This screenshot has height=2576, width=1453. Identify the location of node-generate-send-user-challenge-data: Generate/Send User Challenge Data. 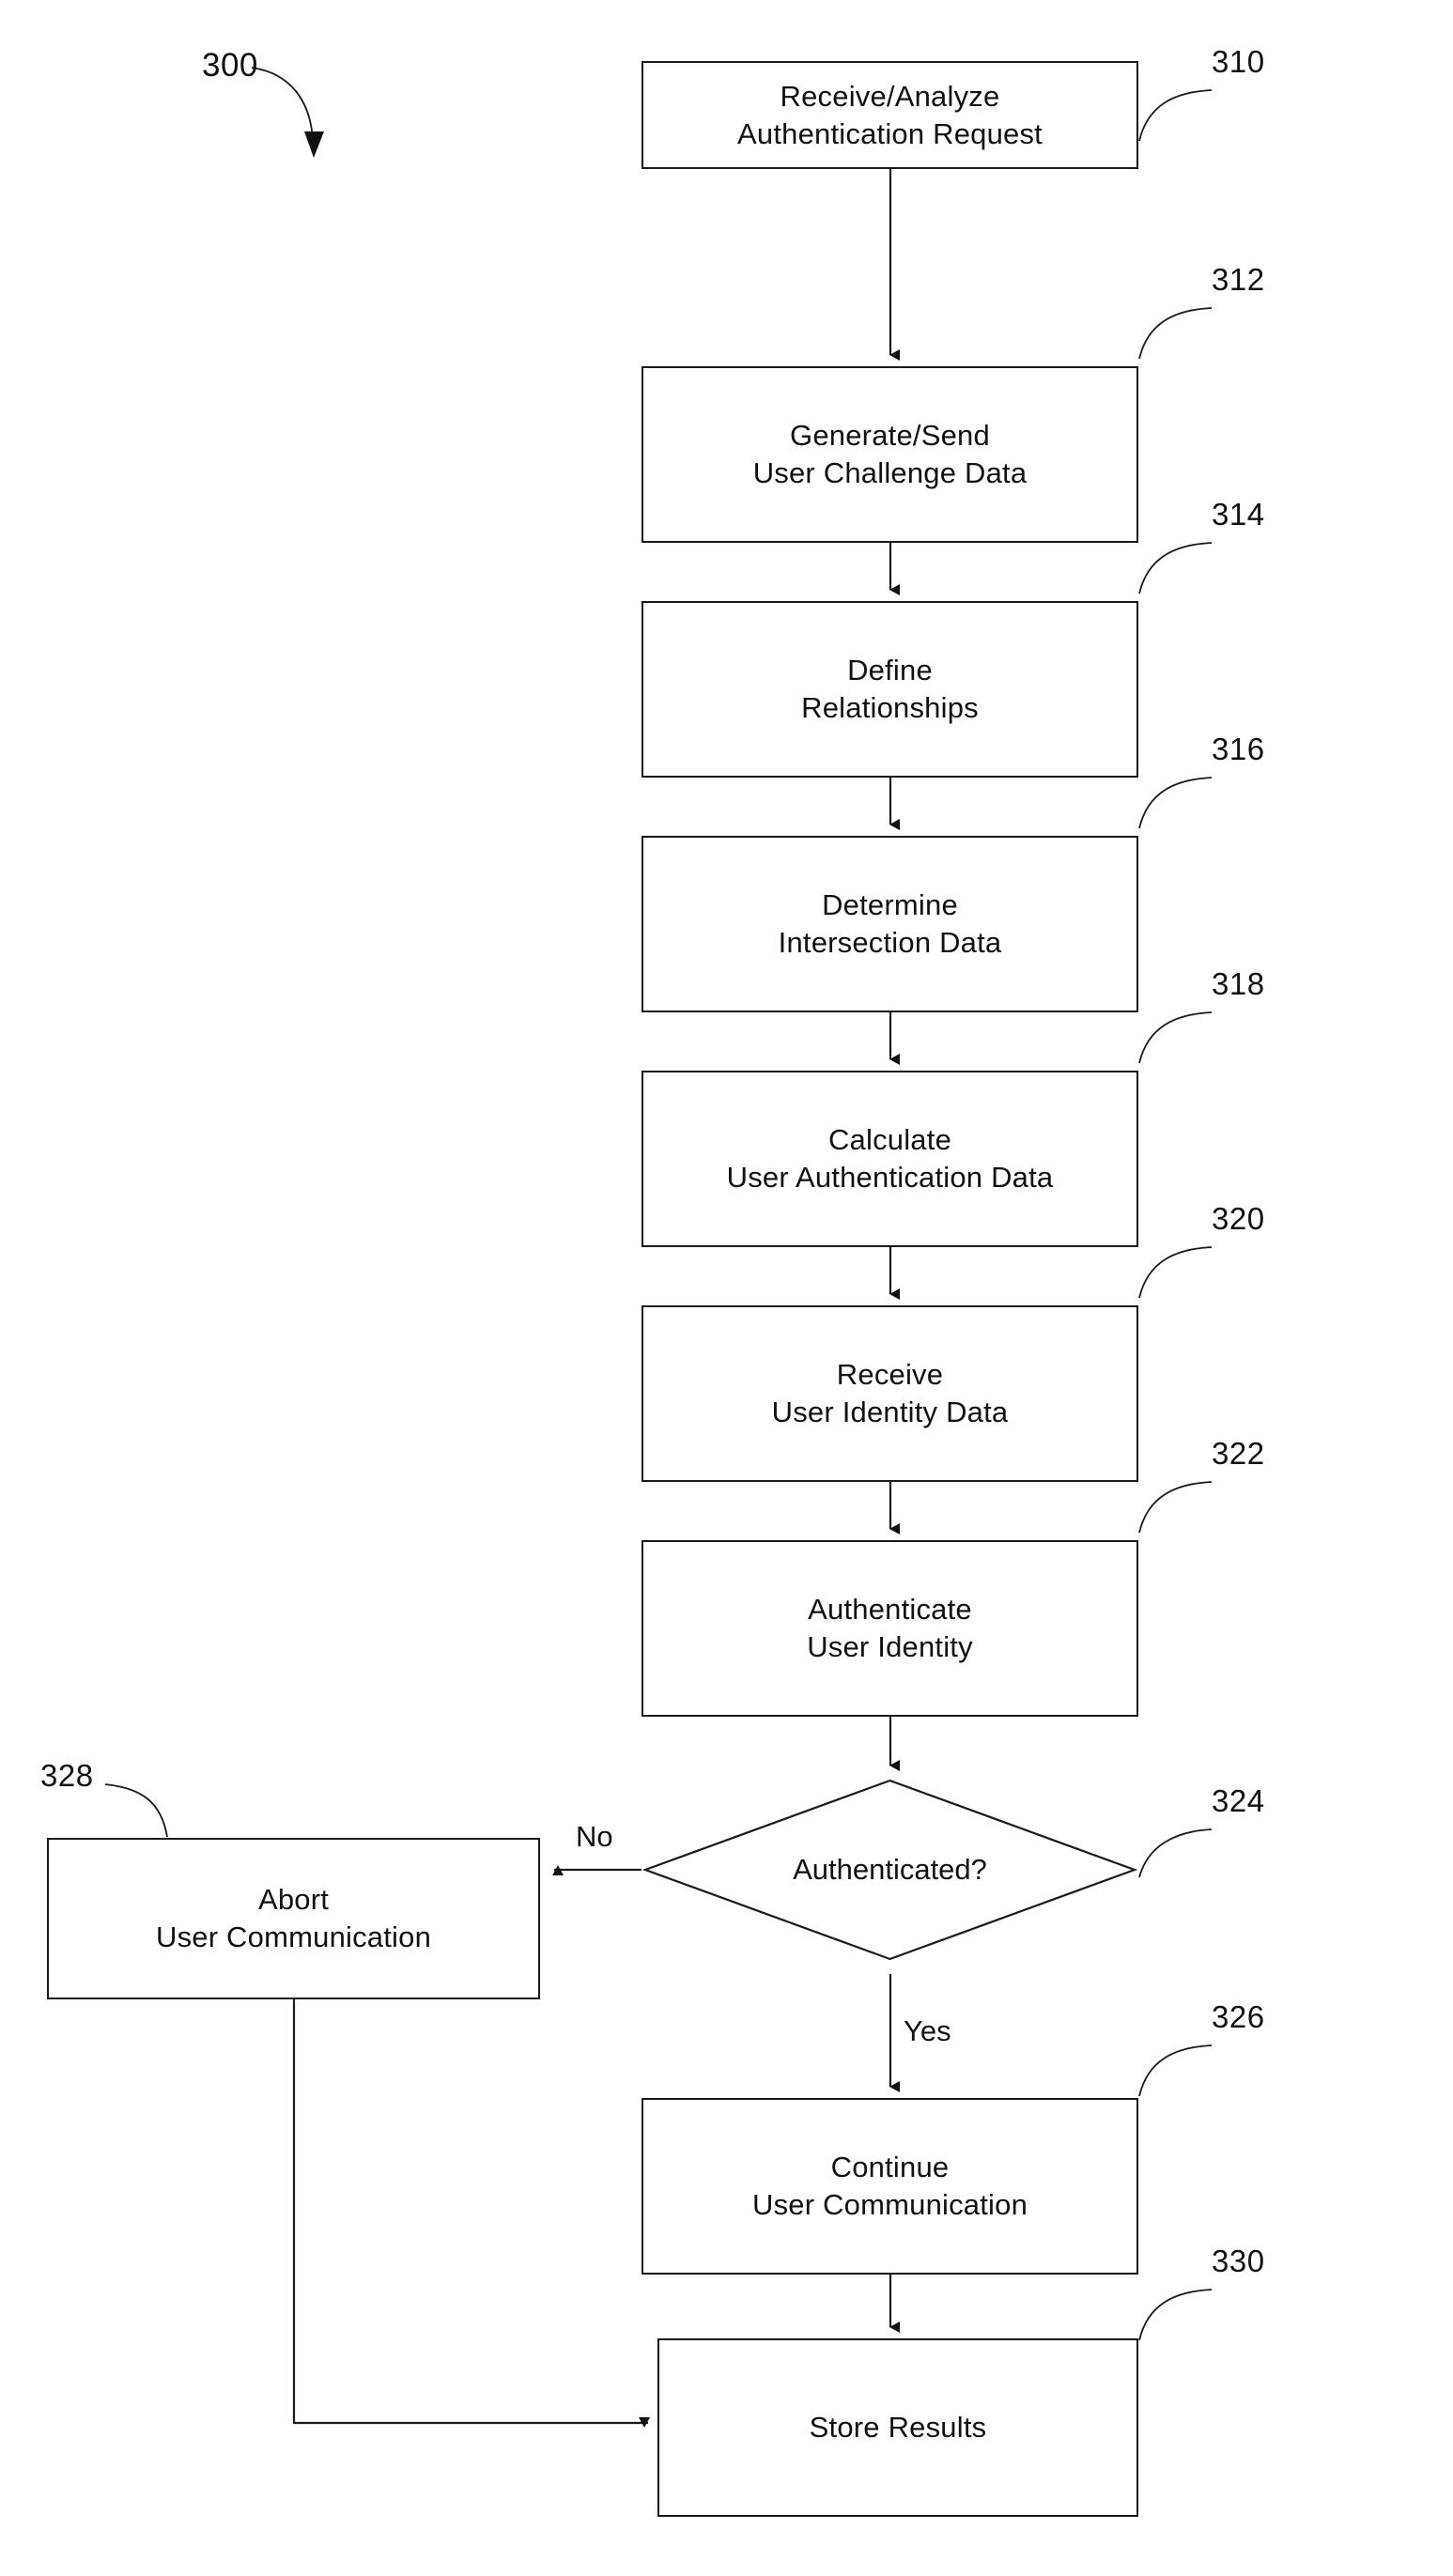
(889, 454).